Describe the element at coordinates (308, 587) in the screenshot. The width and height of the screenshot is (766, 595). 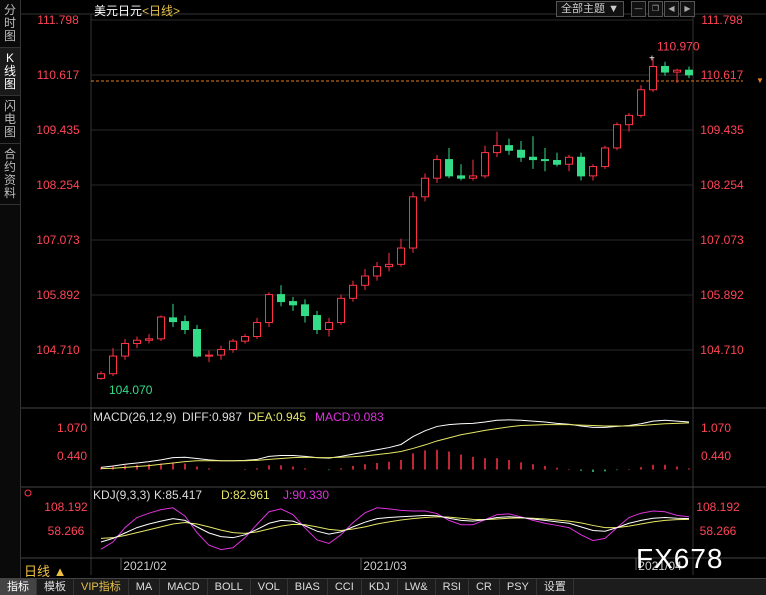
I see `tab-bias-7: BIAS` at that location.